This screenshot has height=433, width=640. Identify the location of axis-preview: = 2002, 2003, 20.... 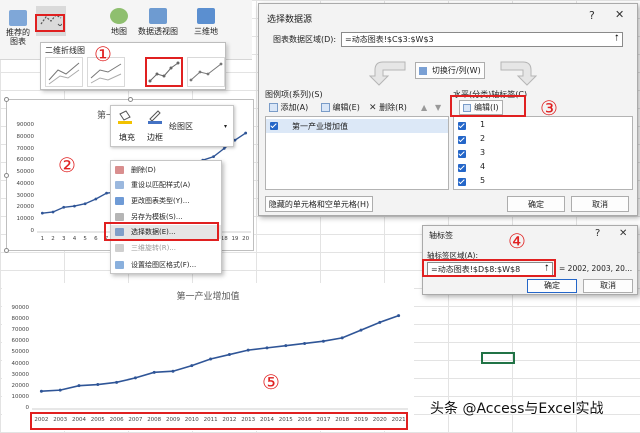
(596, 268).